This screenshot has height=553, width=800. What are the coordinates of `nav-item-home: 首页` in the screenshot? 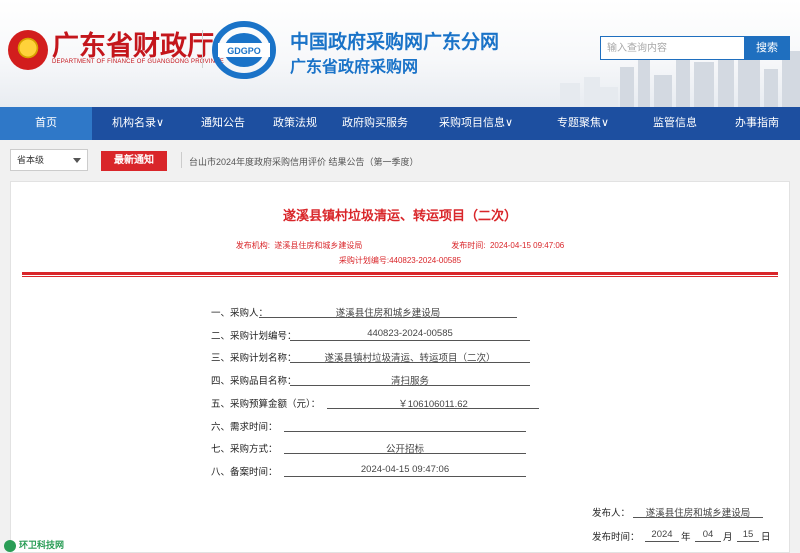 It's located at (46, 123).